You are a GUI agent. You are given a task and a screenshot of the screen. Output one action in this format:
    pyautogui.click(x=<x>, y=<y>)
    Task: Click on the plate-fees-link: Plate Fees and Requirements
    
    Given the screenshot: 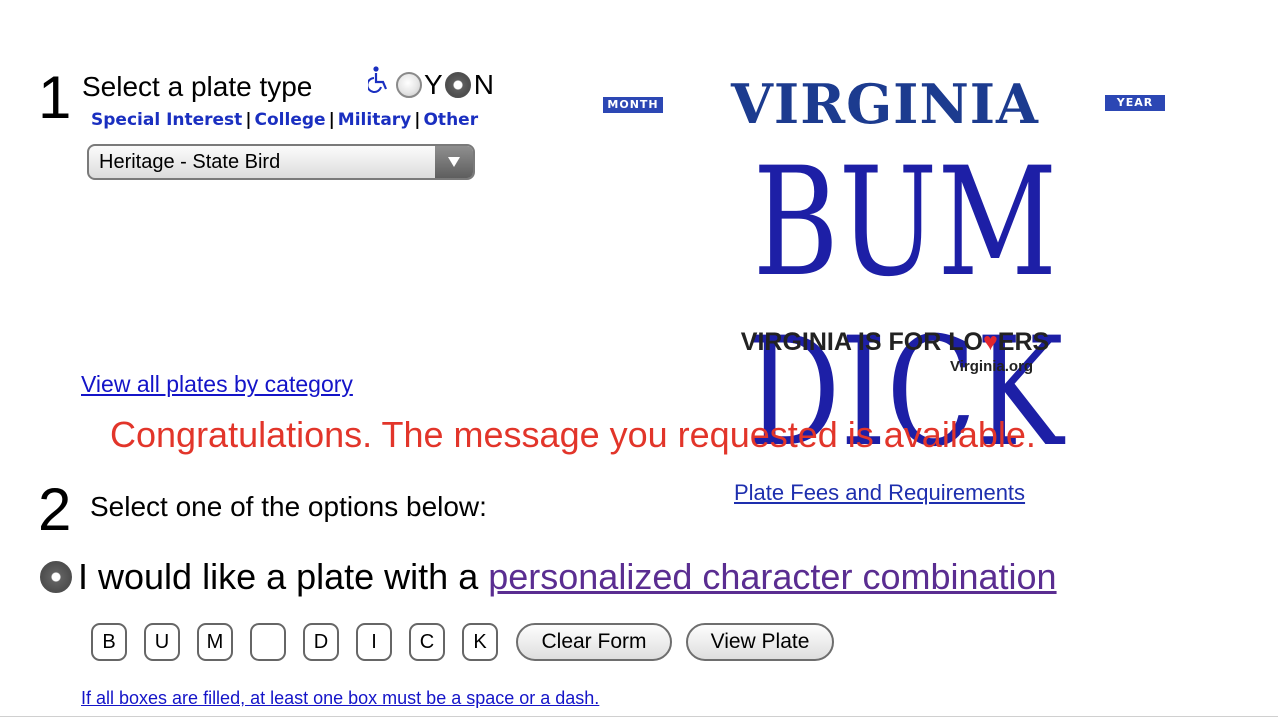 What is the action you would take?
    pyautogui.click(x=879, y=493)
    